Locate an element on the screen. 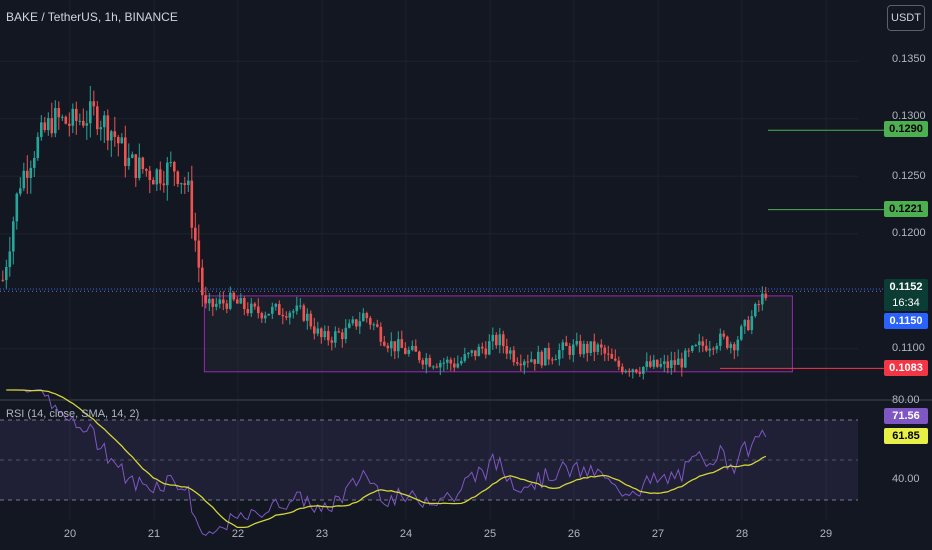 The image size is (932, 550). last-price-badge: 0.1152 is located at coordinates (906, 287).